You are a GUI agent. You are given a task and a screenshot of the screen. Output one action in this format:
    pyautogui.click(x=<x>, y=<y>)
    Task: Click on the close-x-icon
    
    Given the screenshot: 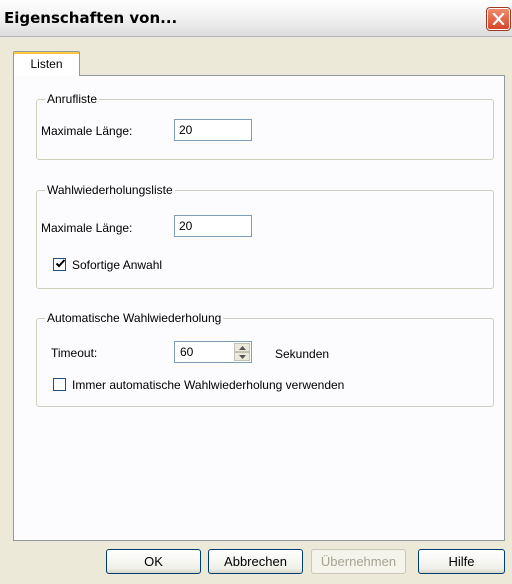 What is the action you would take?
    pyautogui.click(x=498, y=19)
    